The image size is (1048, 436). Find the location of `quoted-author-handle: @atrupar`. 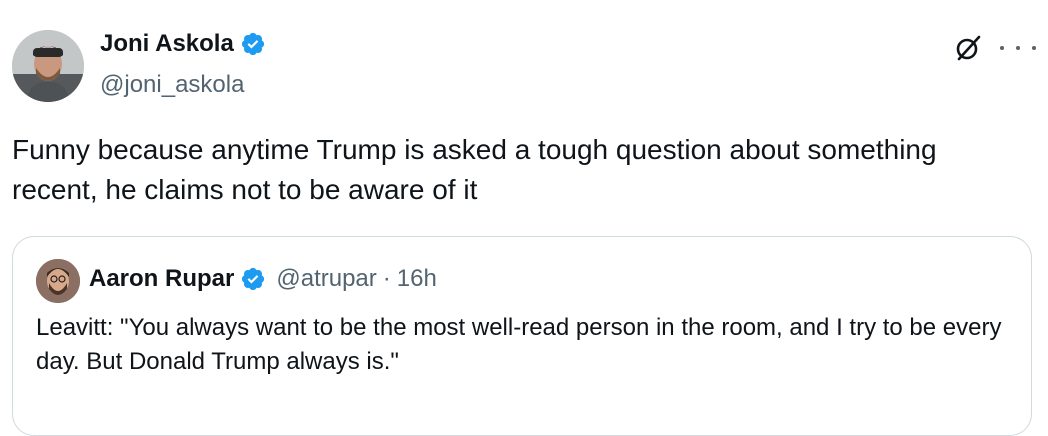

quoted-author-handle: @atrupar is located at coordinates (326, 279).